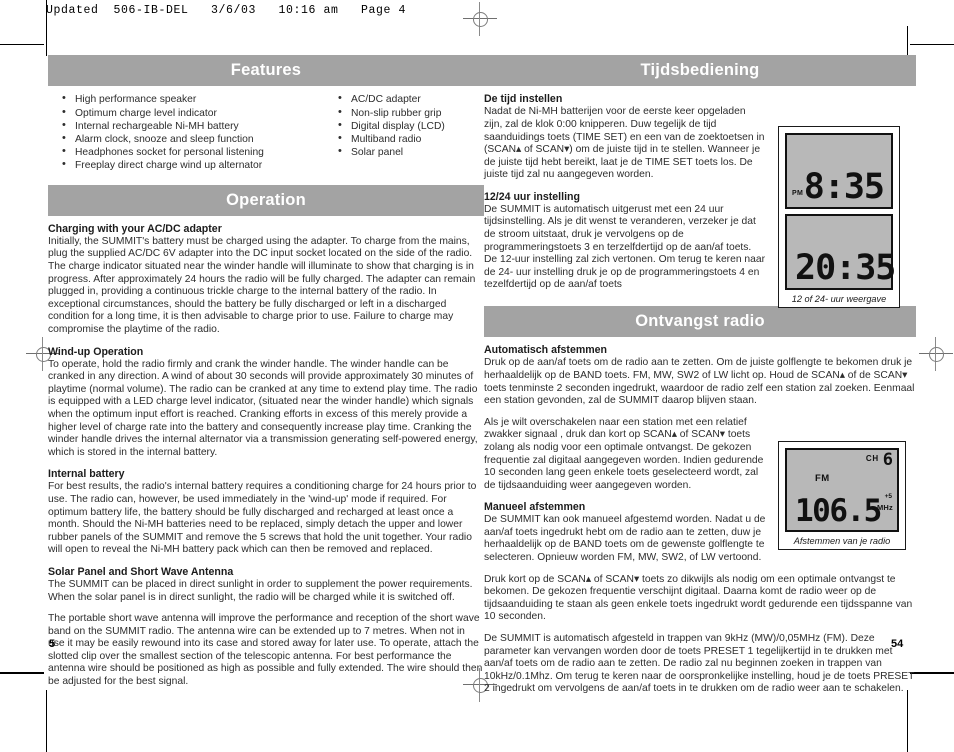  Describe the element at coordinates (200, 152) in the screenshot. I see `list-item: Headphones socket for personal listening` at that location.